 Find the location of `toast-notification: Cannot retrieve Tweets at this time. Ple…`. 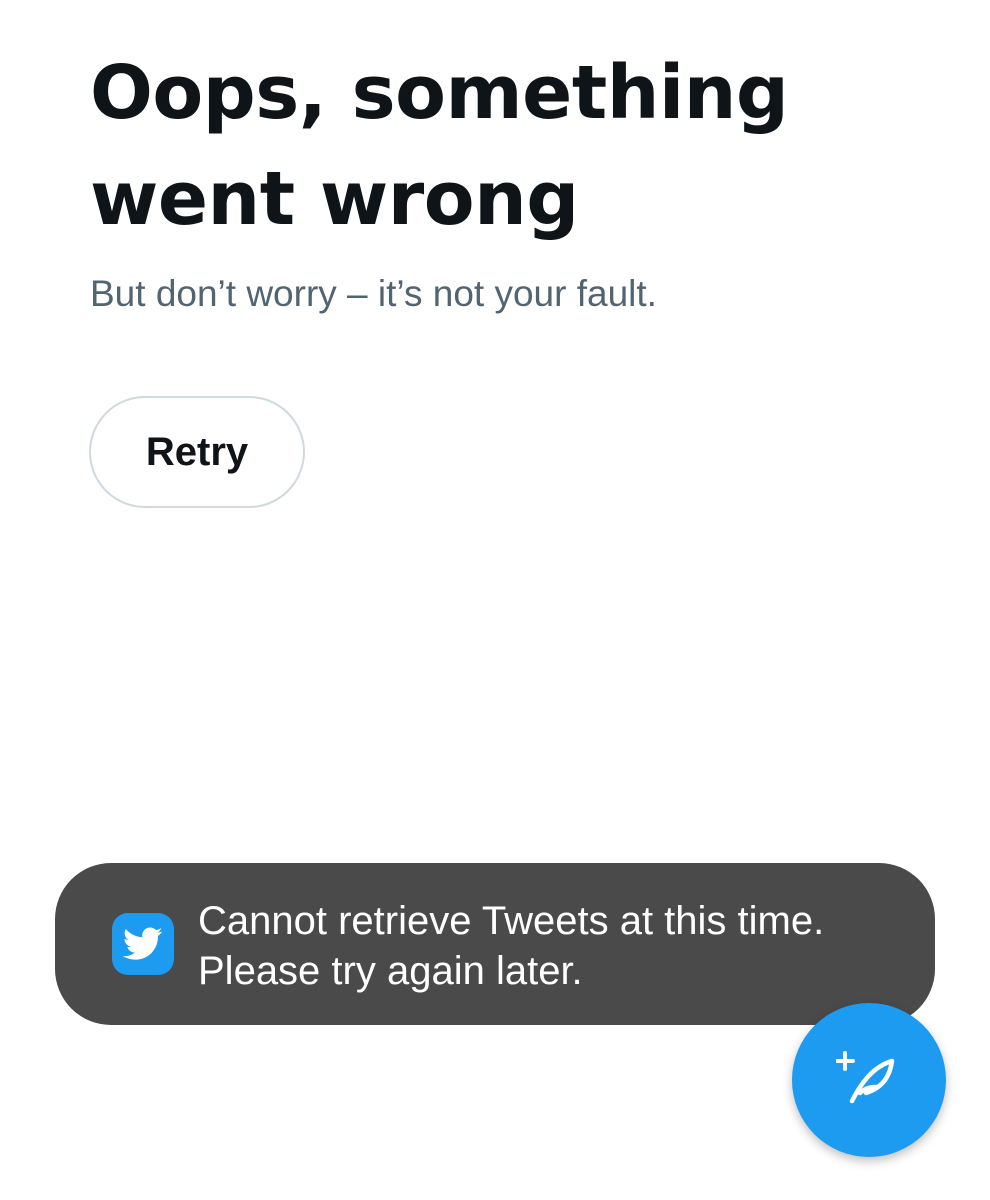

toast-notification: Cannot retrieve Tweets at this time. Ple… is located at coordinates (495, 944).